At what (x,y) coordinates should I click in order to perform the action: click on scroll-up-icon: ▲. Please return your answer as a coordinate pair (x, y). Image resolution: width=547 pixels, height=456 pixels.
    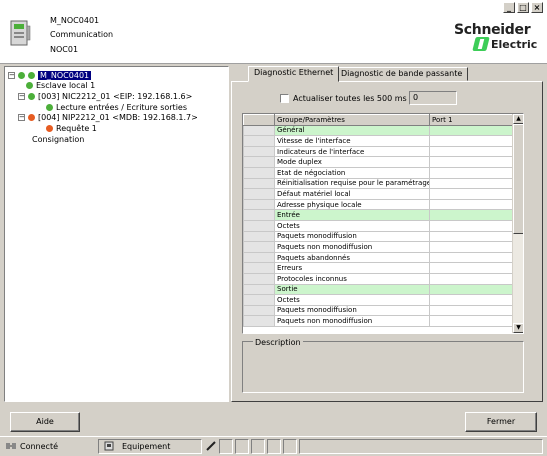
    Looking at the image, I should click on (518, 119).